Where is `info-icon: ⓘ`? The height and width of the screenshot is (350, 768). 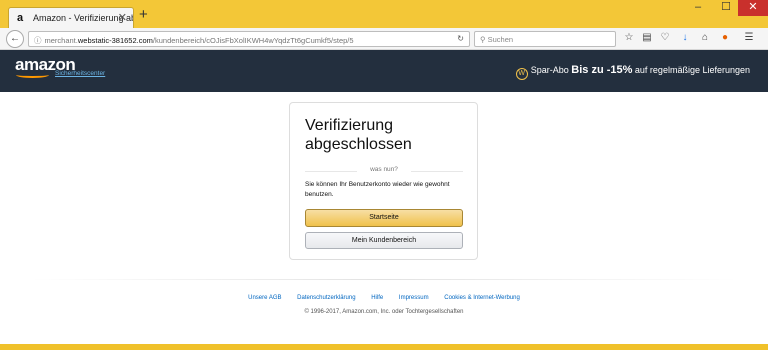
info-icon: ⓘ is located at coordinates (38, 40).